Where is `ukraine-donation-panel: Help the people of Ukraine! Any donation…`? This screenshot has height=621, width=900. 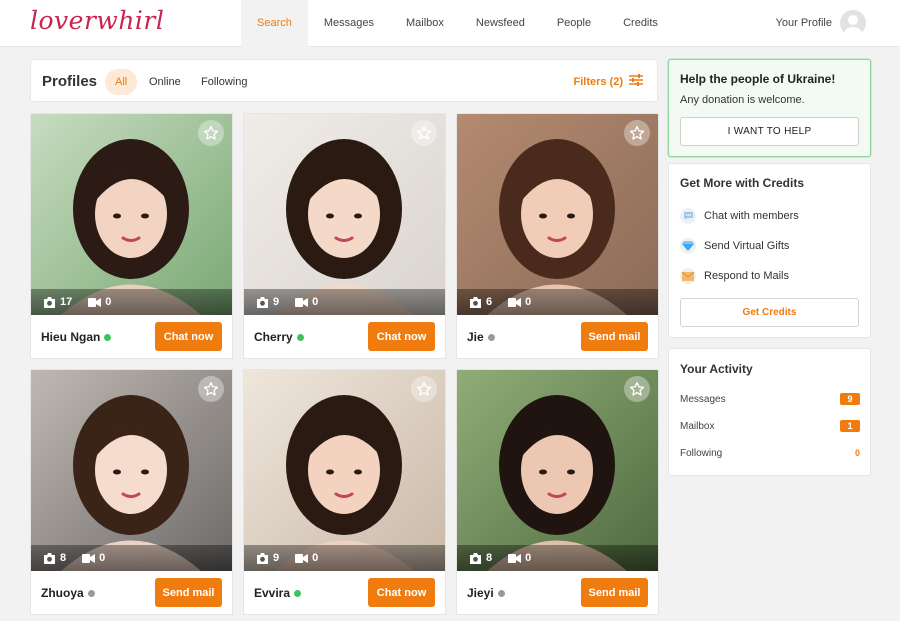
ukraine-donation-panel: Help the people of Ukraine! Any donation… is located at coordinates (769, 108).